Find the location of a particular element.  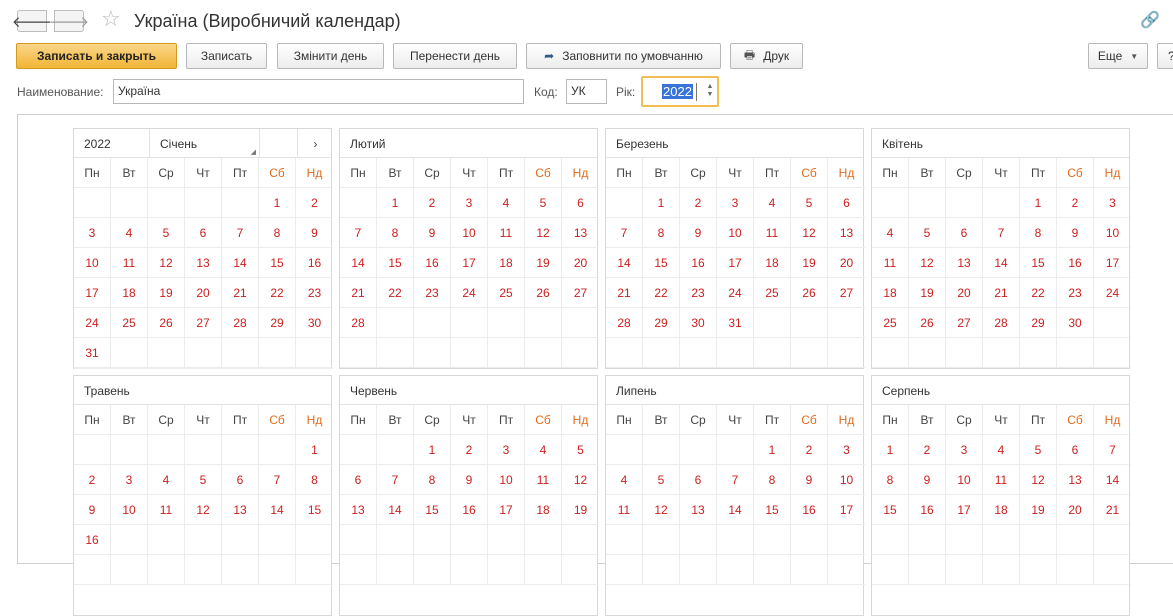

month-select: Січень ◢ is located at coordinates (204, 143).